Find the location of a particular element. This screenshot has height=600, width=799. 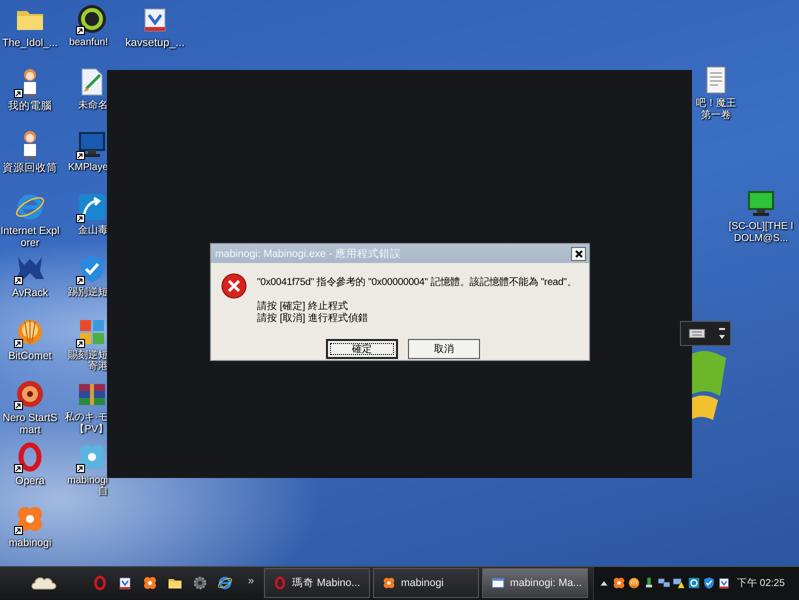

icon-label: Nero StartSmart is located at coordinates (30, 424).